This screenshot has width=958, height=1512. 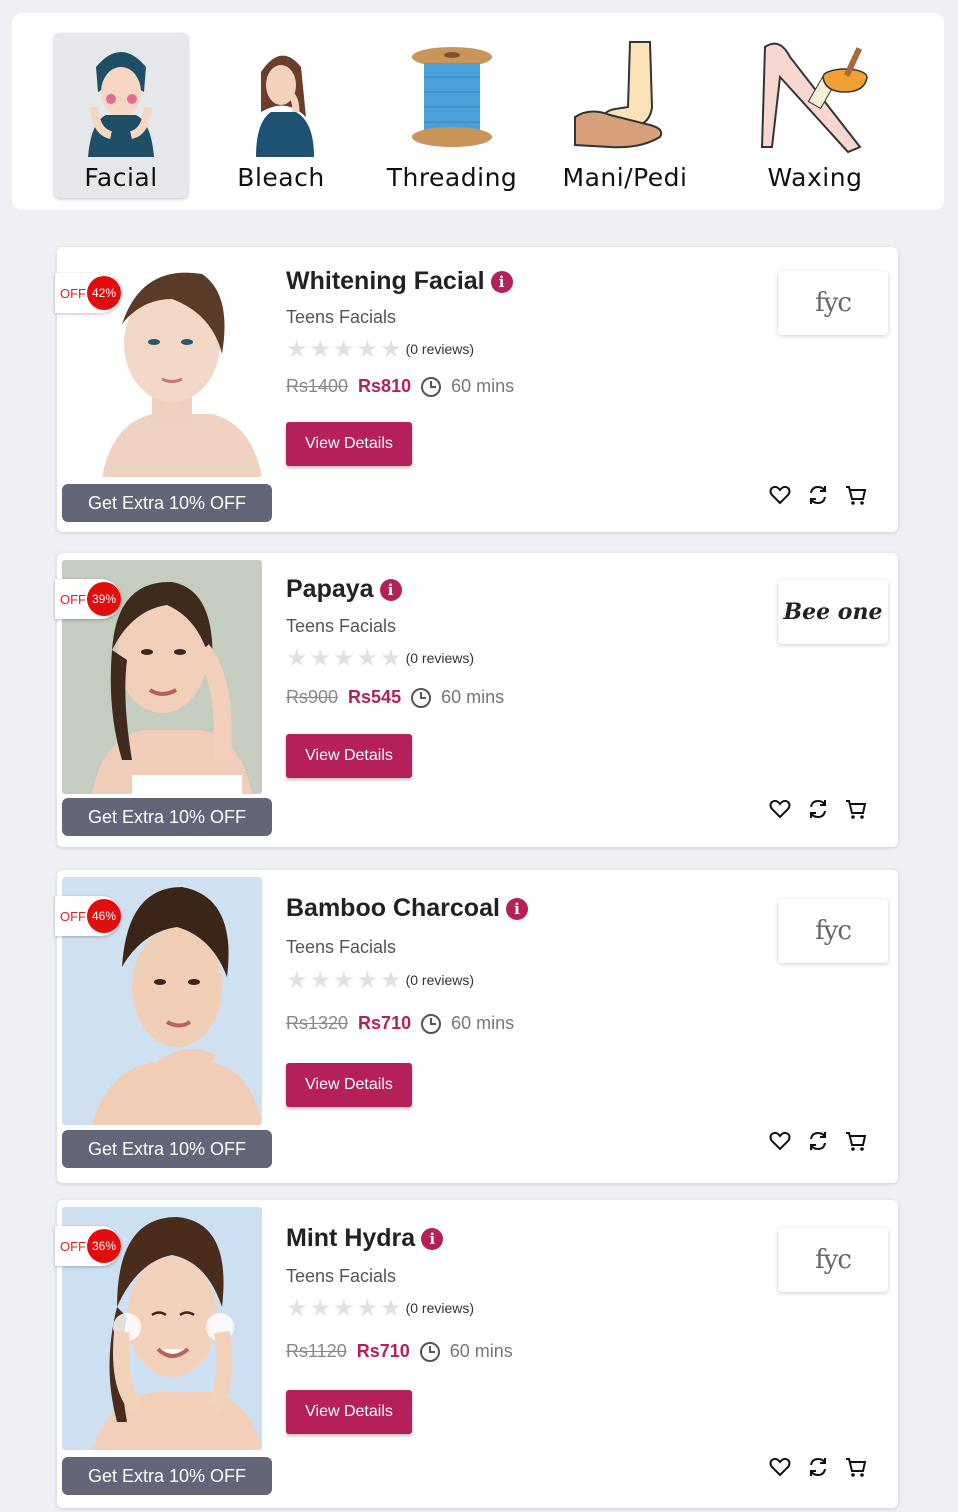 What do you see at coordinates (104, 293) in the screenshot?
I see `discount-percent: 42%` at bounding box center [104, 293].